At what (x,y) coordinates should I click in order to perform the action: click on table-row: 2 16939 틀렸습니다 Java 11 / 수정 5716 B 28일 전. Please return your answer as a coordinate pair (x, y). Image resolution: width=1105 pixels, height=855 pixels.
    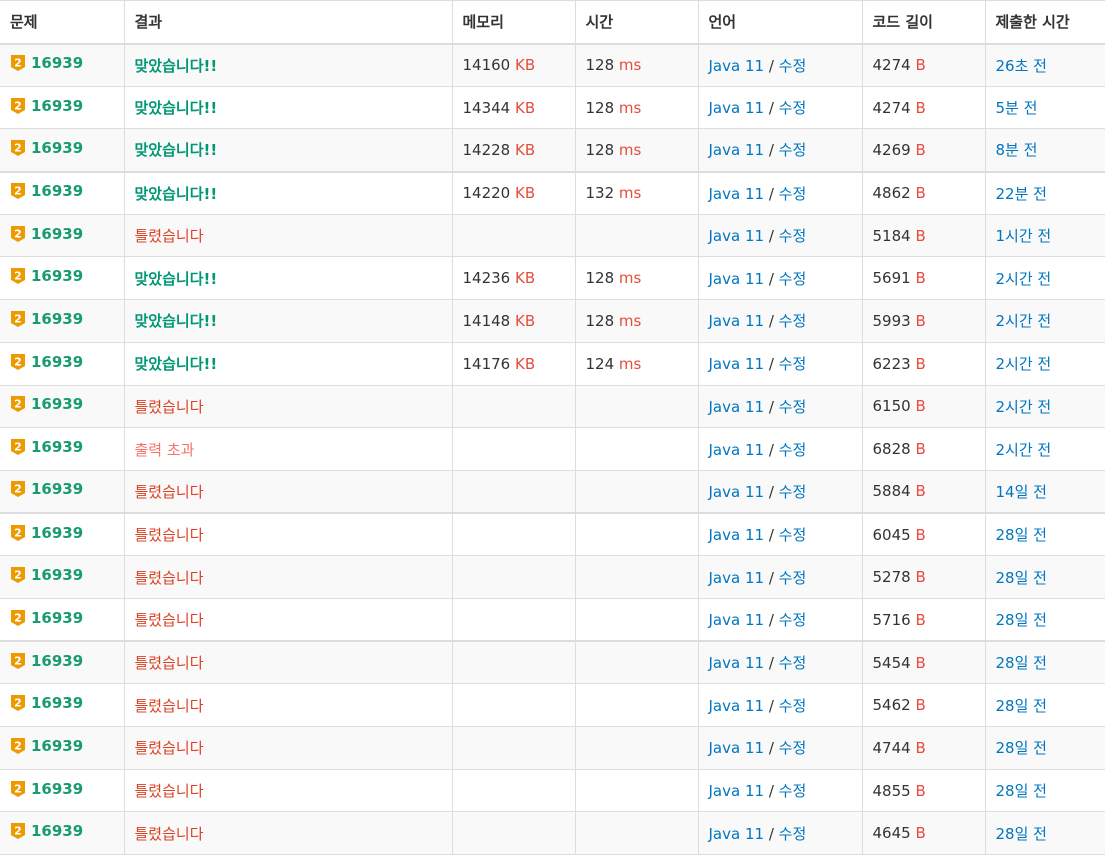
    Looking at the image, I should click on (552, 620).